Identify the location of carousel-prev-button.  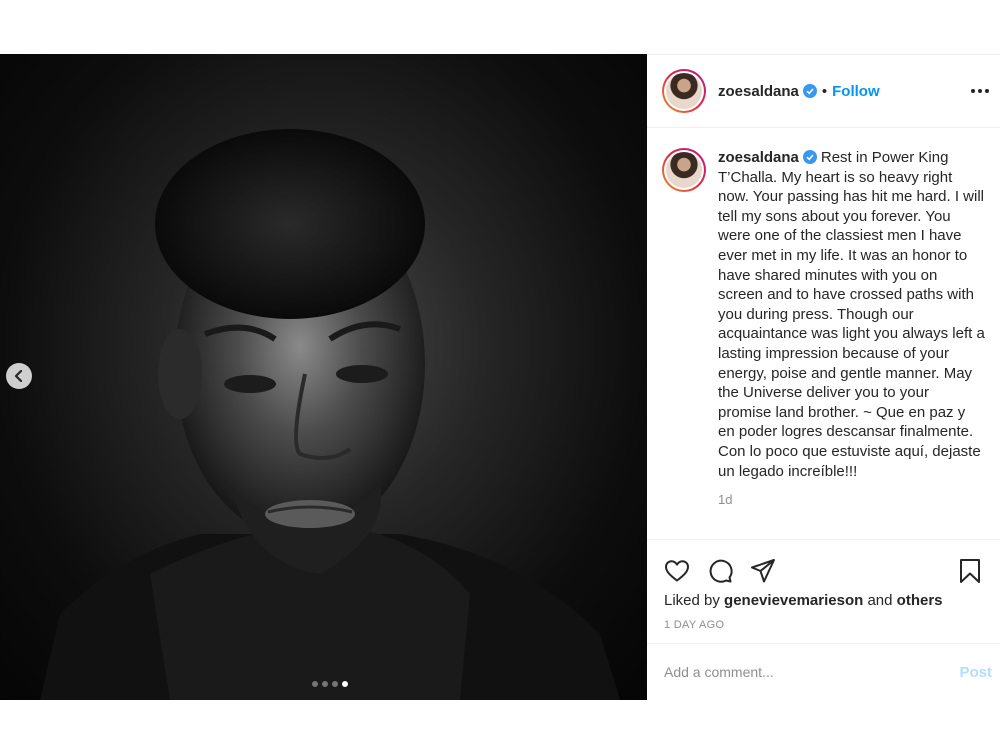
(19, 376).